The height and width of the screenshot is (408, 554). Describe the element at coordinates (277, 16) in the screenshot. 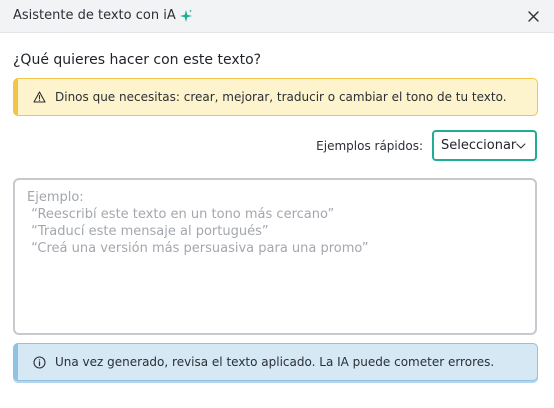

I see `dialog-header: Asistente de texto con iA` at that location.